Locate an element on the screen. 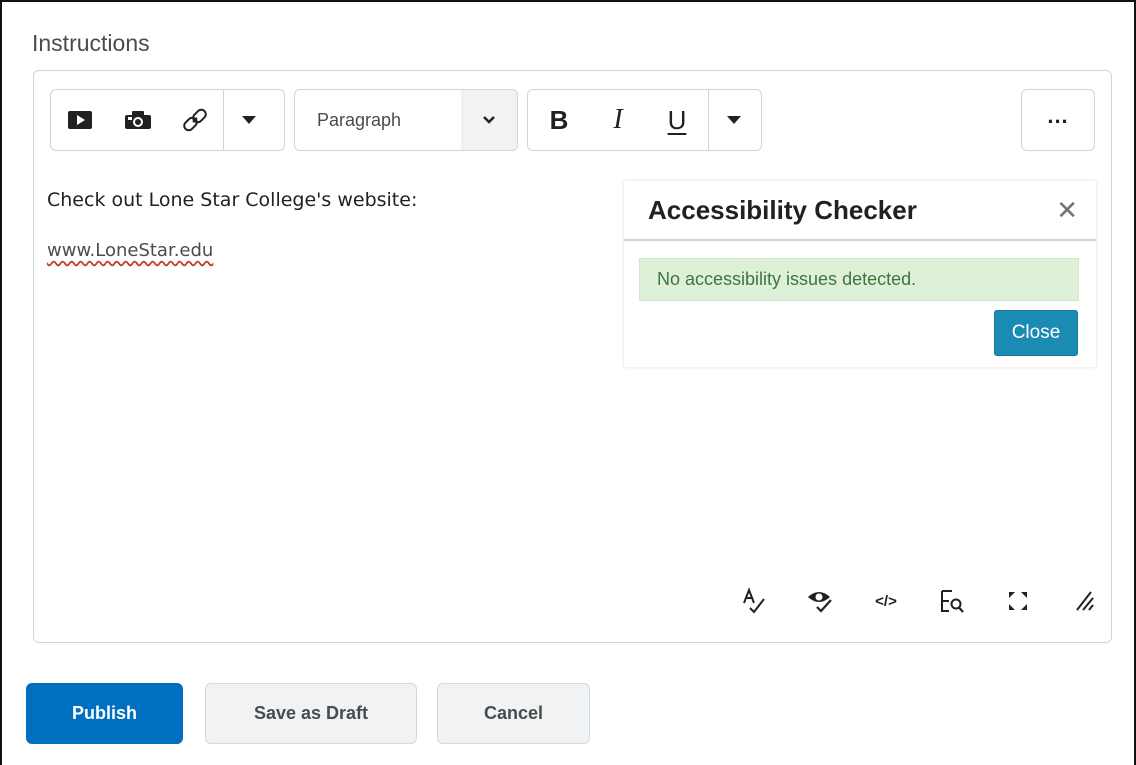 The image size is (1136, 765). accessibility-check-icon is located at coordinates (820, 601).